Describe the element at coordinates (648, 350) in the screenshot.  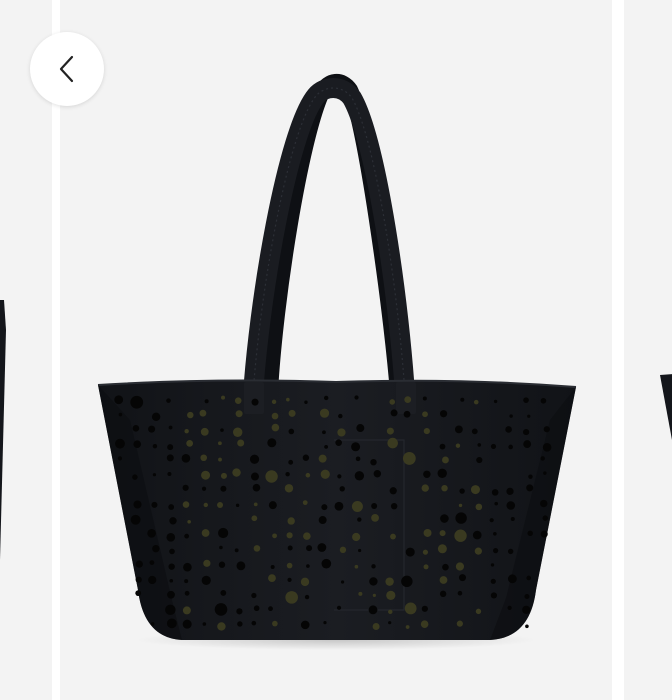
I see `next-slide` at that location.